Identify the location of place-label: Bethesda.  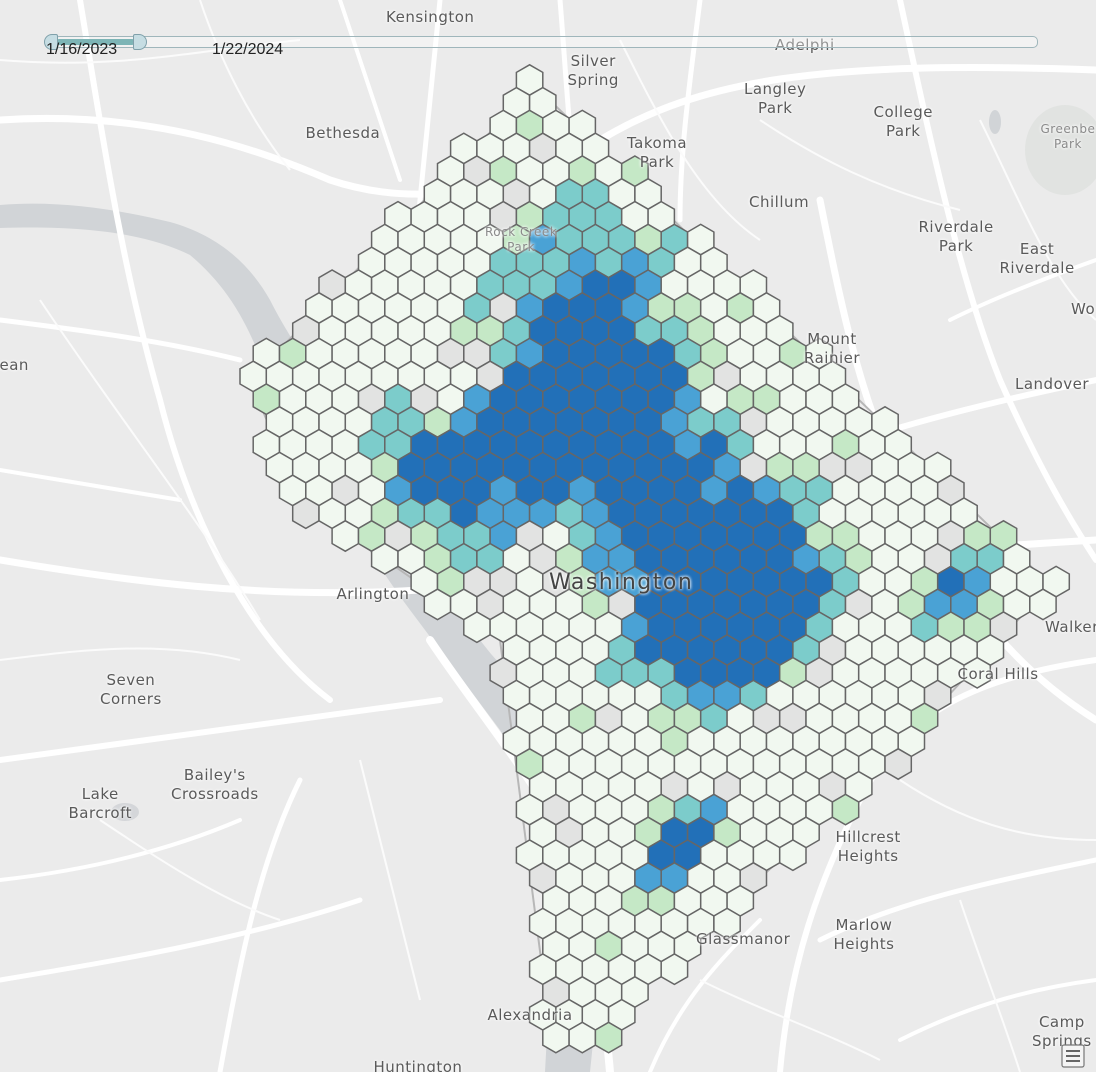
(343, 133).